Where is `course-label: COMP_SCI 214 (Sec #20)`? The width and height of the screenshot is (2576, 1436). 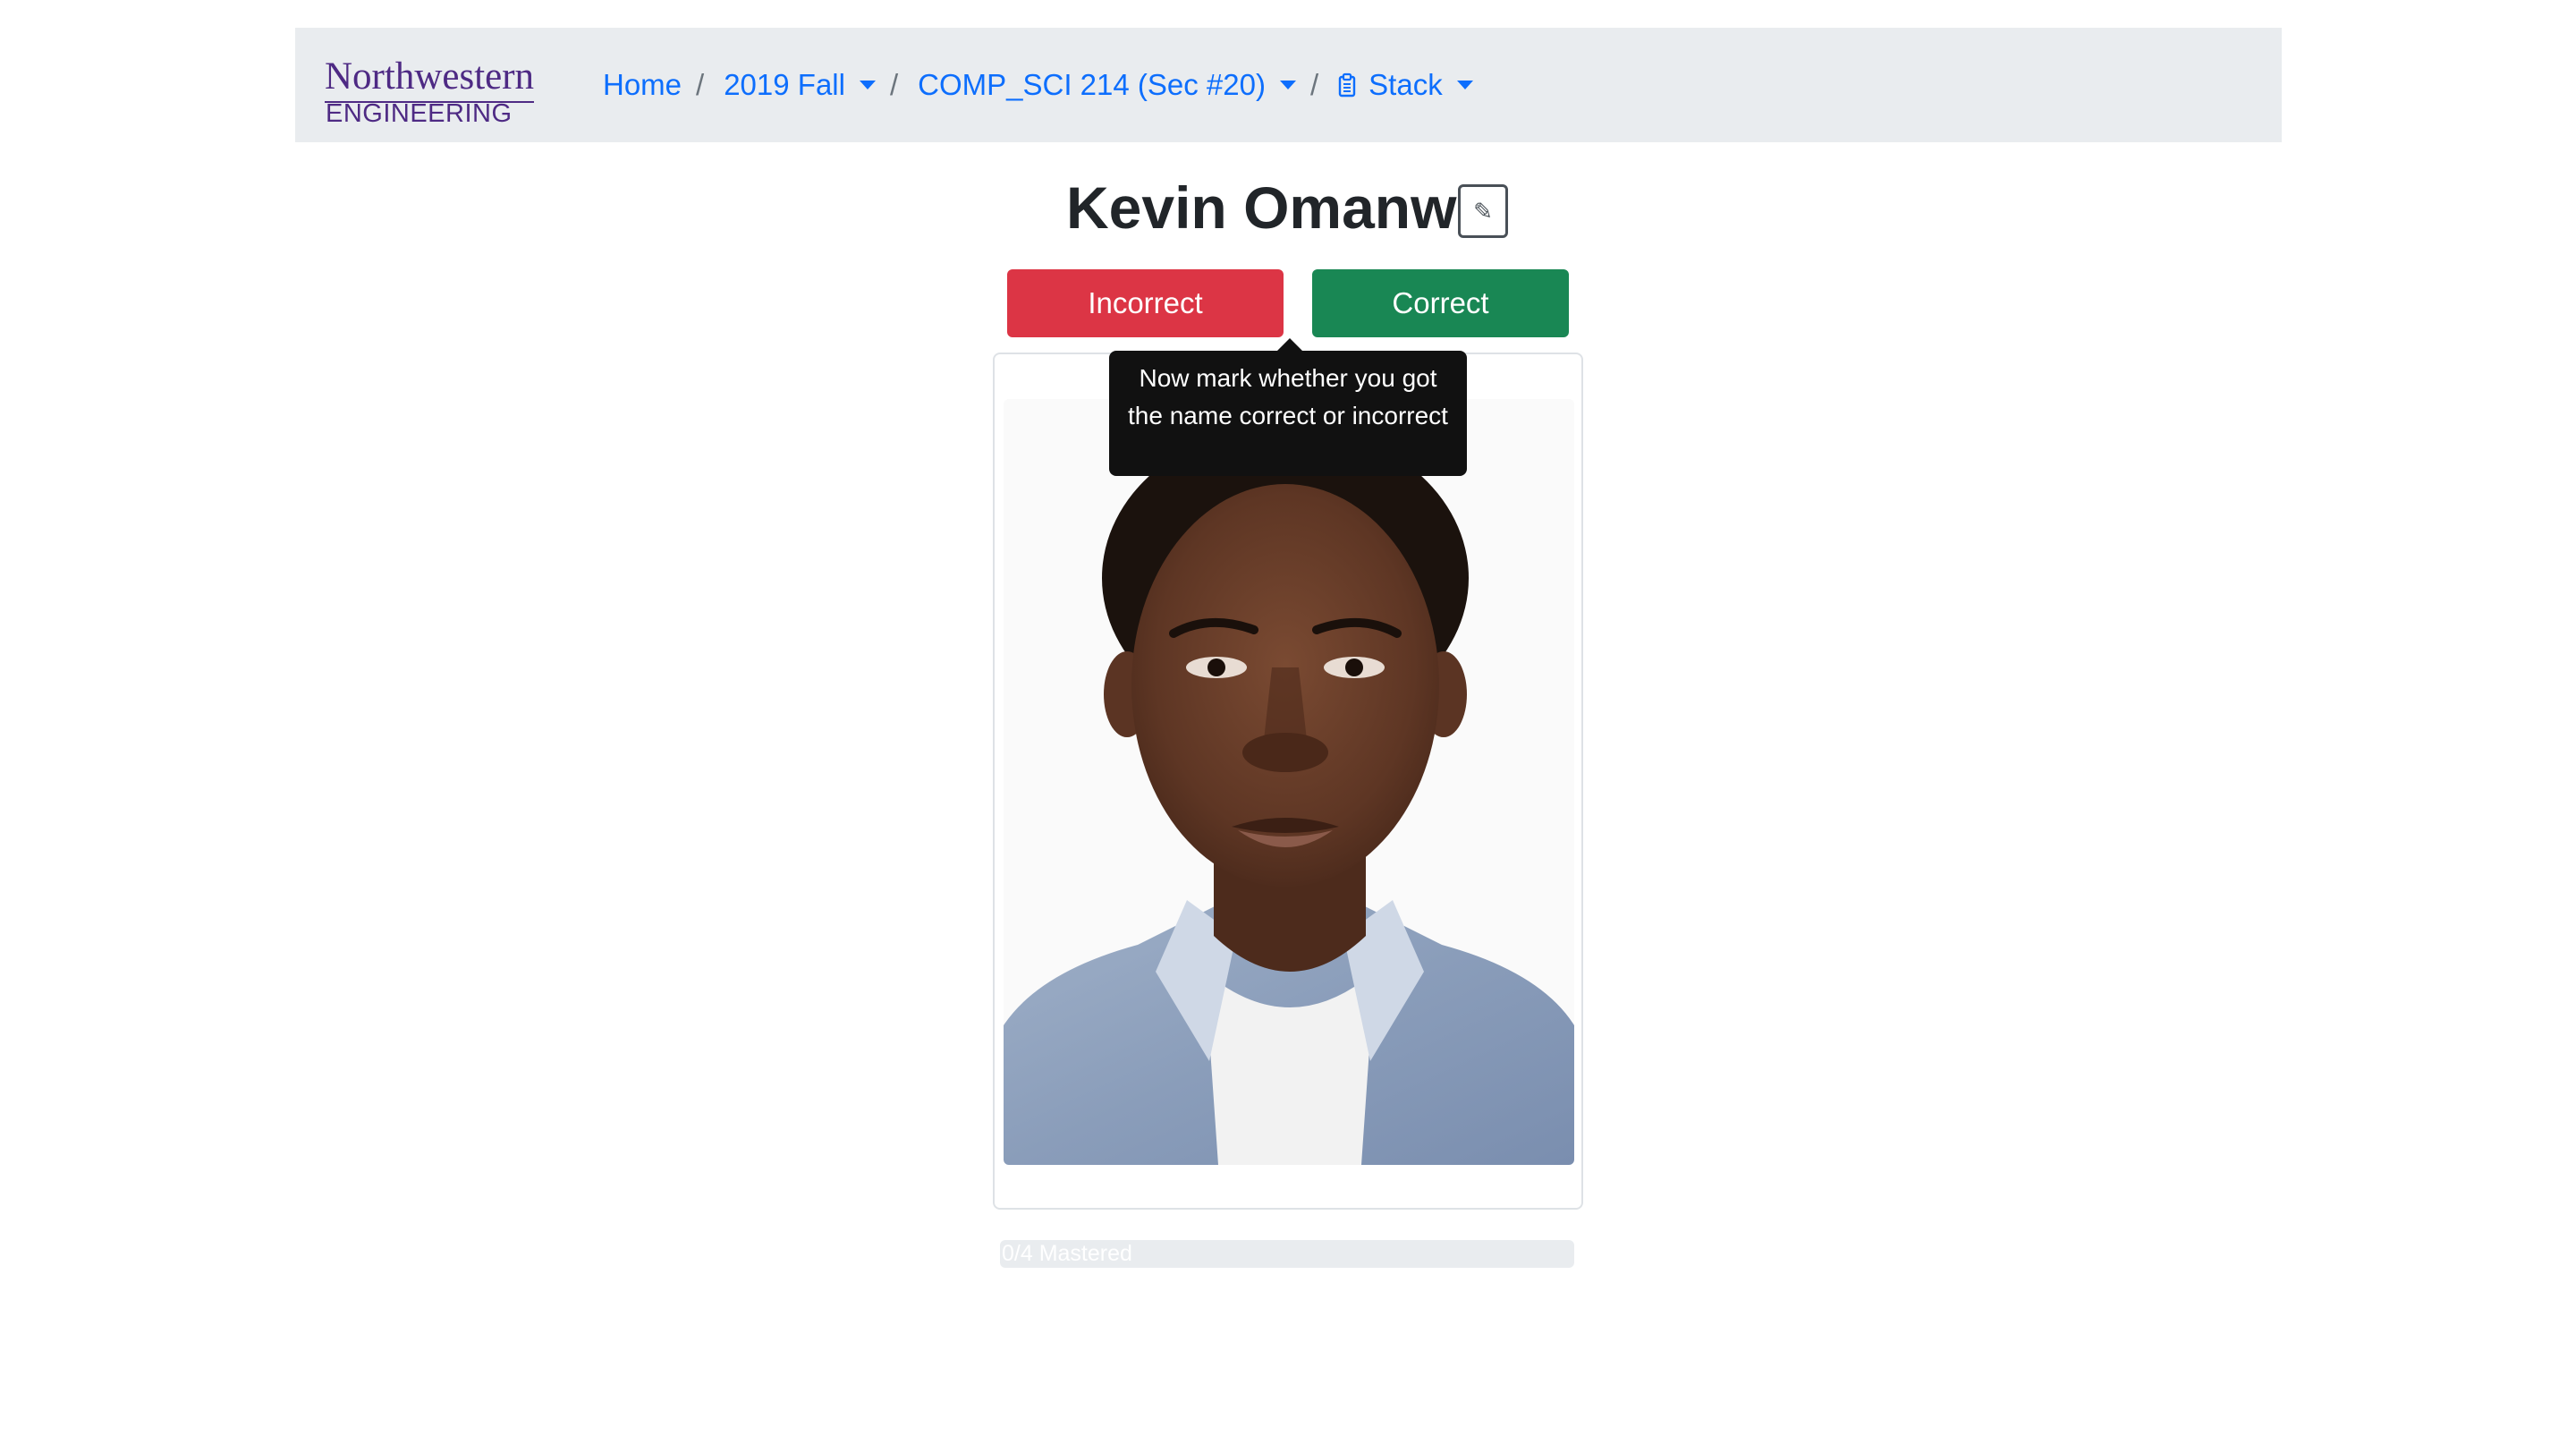 course-label: COMP_SCI 214 (Sec #20) is located at coordinates (1092, 84).